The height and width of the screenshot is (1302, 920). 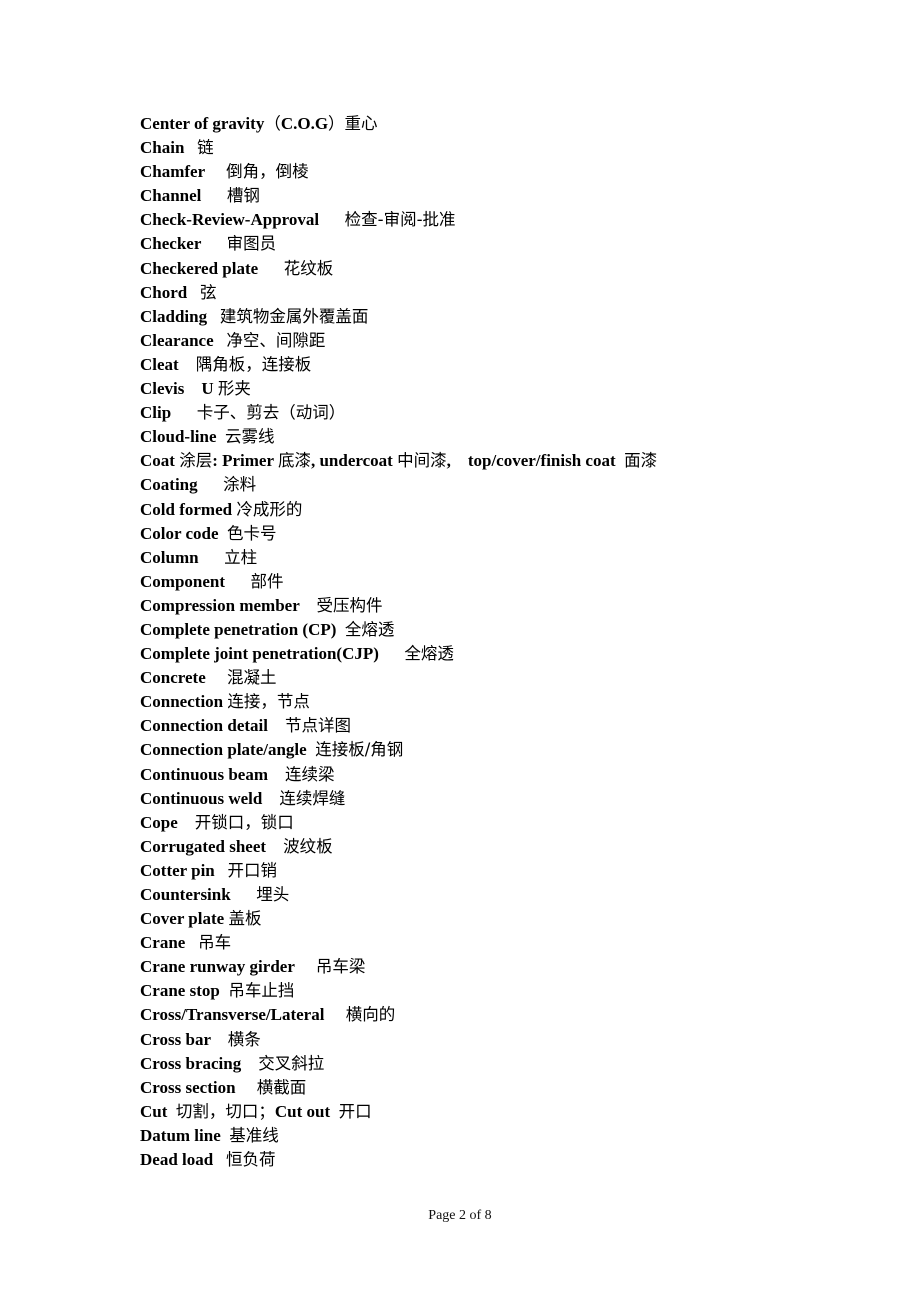 I want to click on glossary-entry: Cloud-line 云雾线, so click(x=398, y=437).